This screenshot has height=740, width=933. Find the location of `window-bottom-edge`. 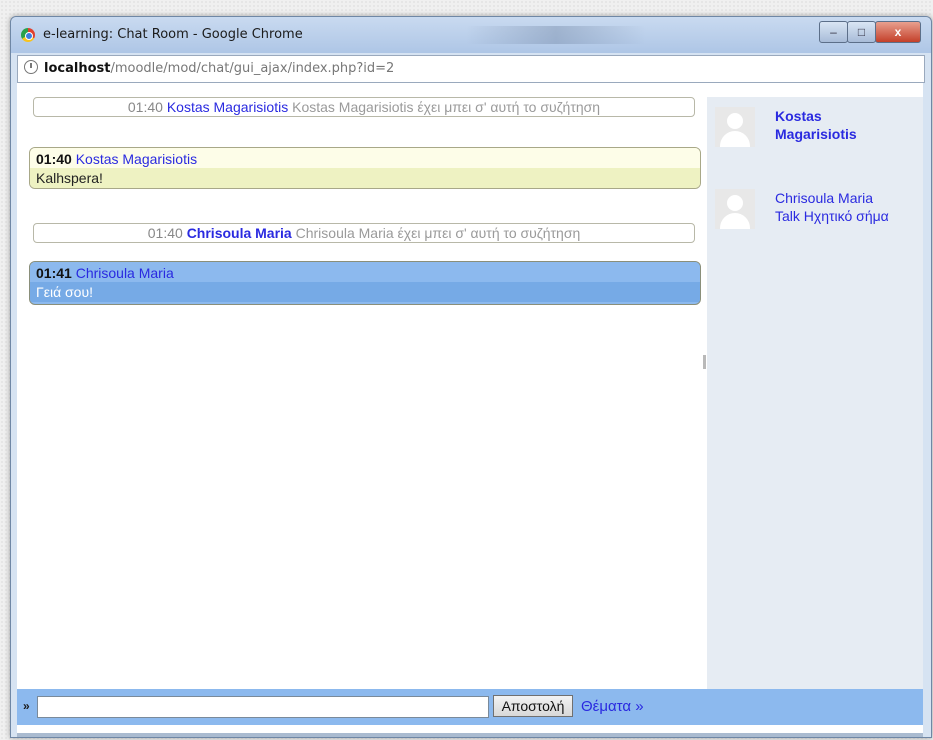

window-bottom-edge is located at coordinates (470, 735).